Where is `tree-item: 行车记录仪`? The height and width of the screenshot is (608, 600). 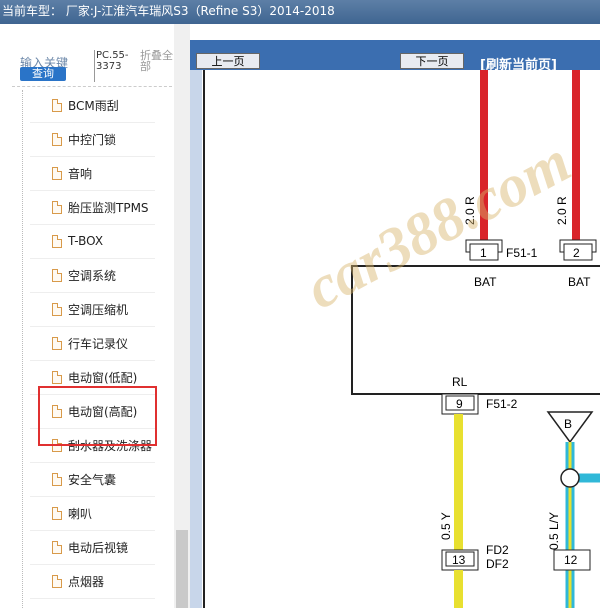
tree-item: 行车记录仪 is located at coordinates (95, 343).